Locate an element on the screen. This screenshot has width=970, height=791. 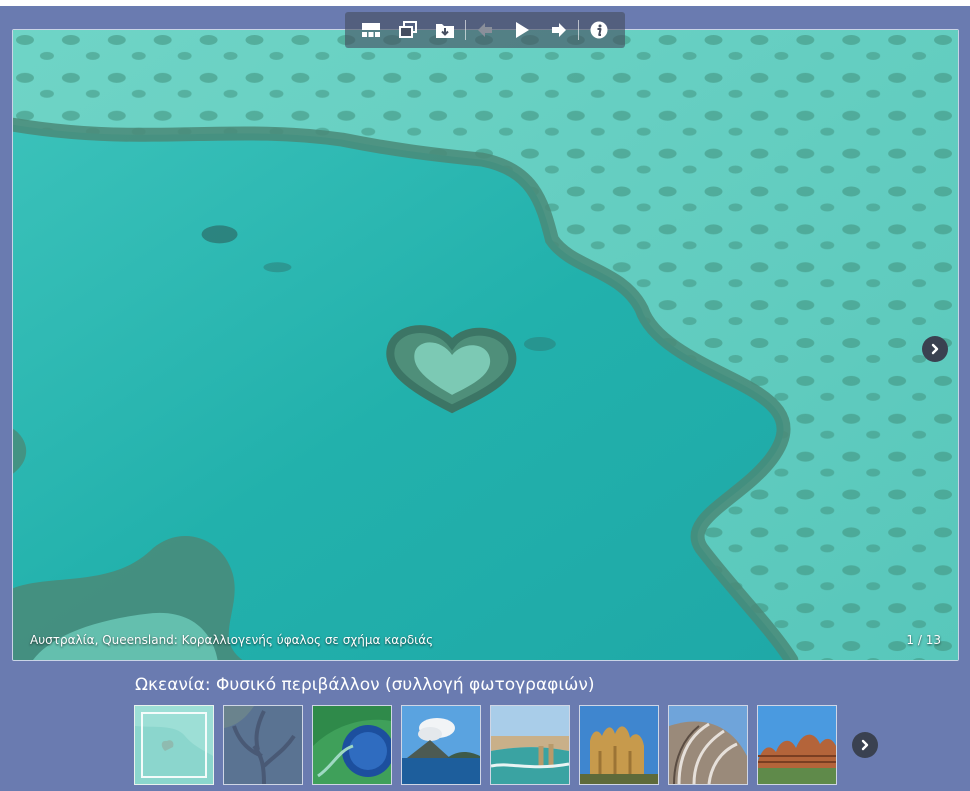
open-window-button is located at coordinates (408, 30).